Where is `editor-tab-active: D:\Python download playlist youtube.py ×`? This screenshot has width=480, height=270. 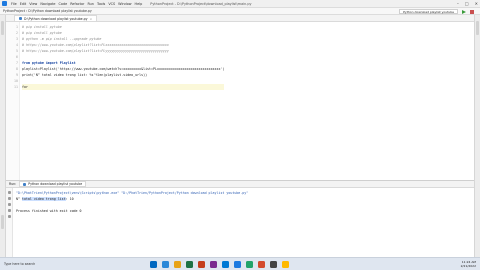 editor-tab-active: D:\Python download playlist youtube.py × is located at coordinates (56, 18).